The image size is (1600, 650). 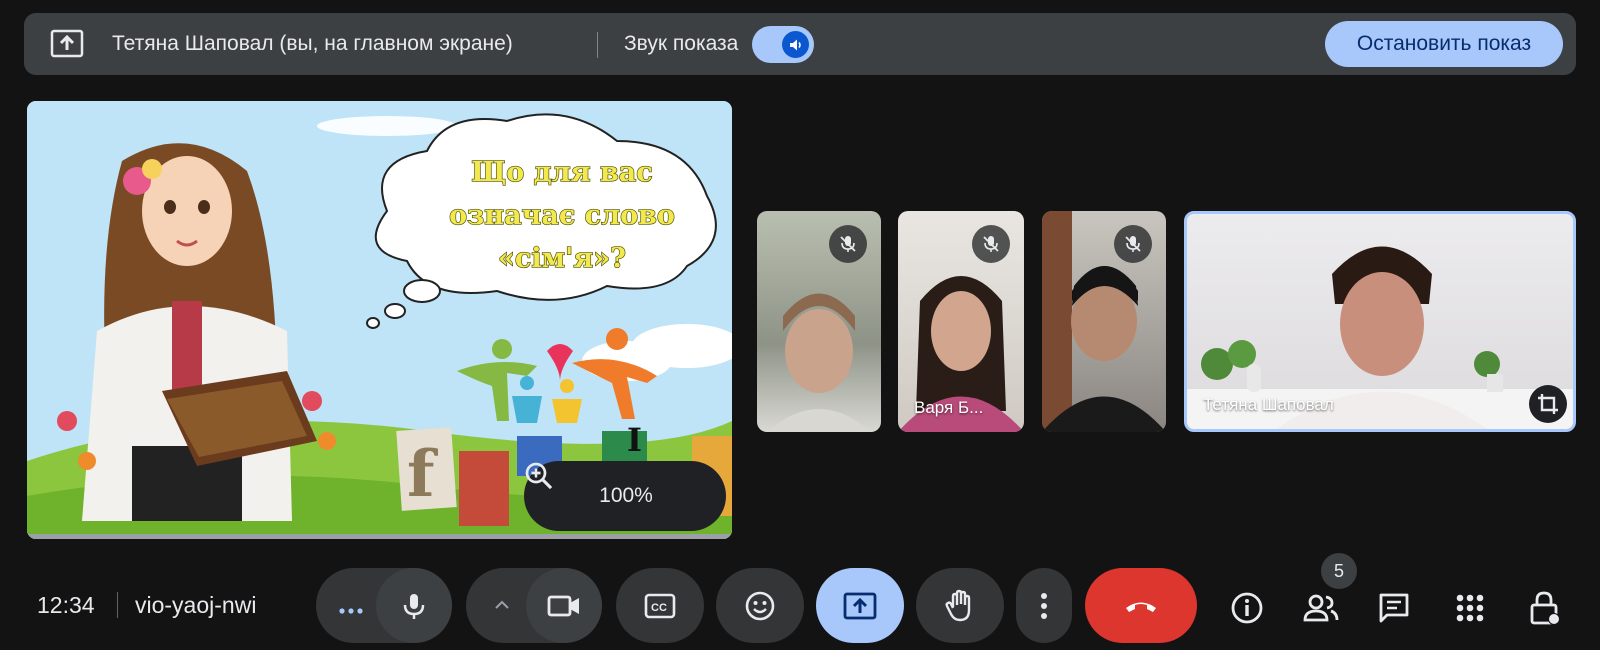 What do you see at coordinates (1394, 608) in the screenshot?
I see `chat-icon` at bounding box center [1394, 608].